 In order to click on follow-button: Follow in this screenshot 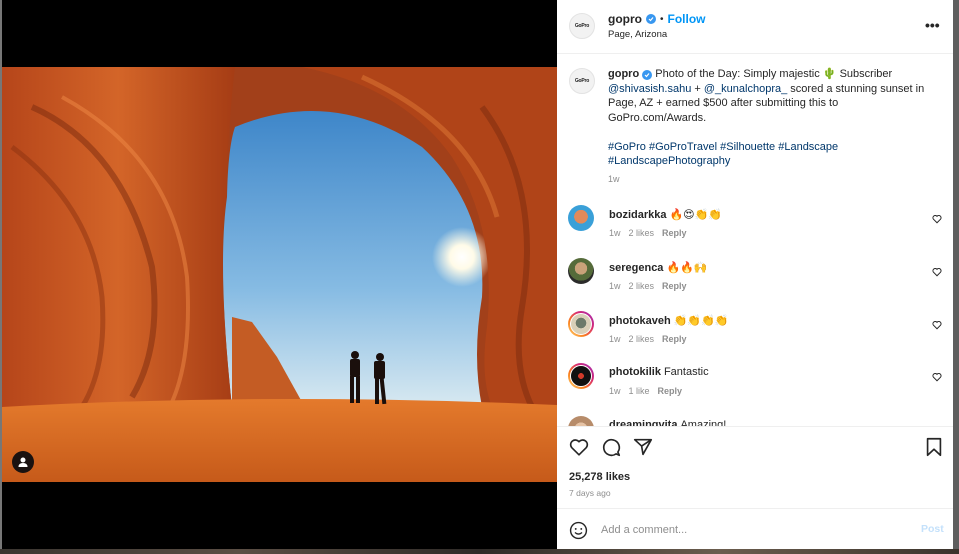, I will do `click(687, 19)`.